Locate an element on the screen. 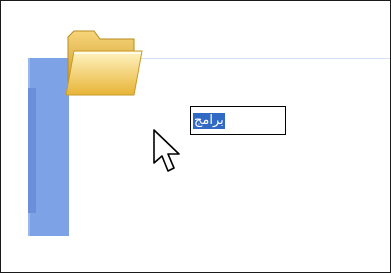  task-pane-sidebar is located at coordinates (48, 147).